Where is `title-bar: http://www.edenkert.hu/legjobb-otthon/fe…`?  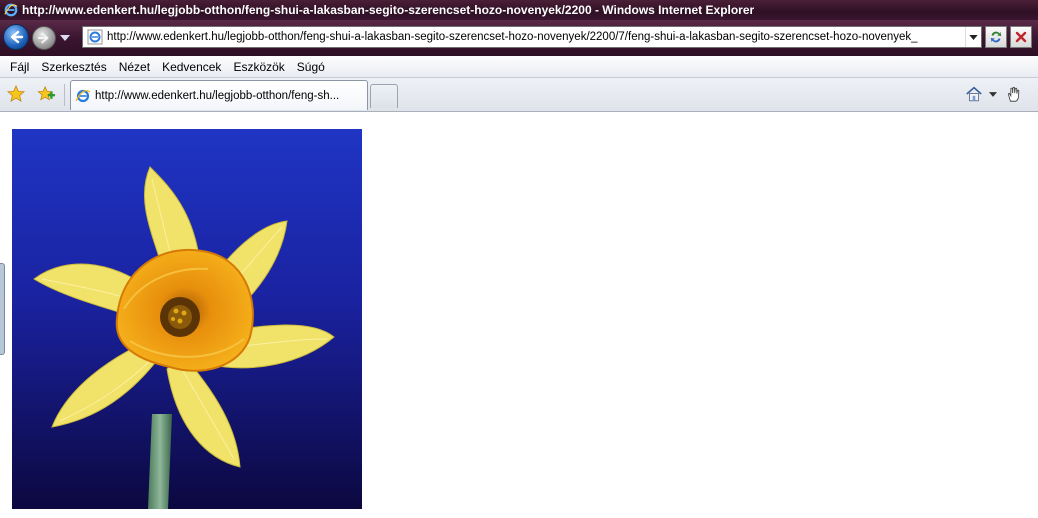
title-bar: http://www.edenkert.hu/legjobb-otthon/fe… is located at coordinates (519, 10).